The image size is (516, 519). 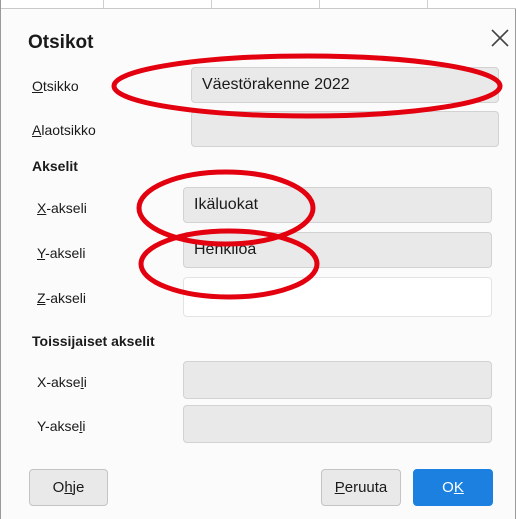 I want to click on secondary-y-axis-field, so click(x=337, y=424).